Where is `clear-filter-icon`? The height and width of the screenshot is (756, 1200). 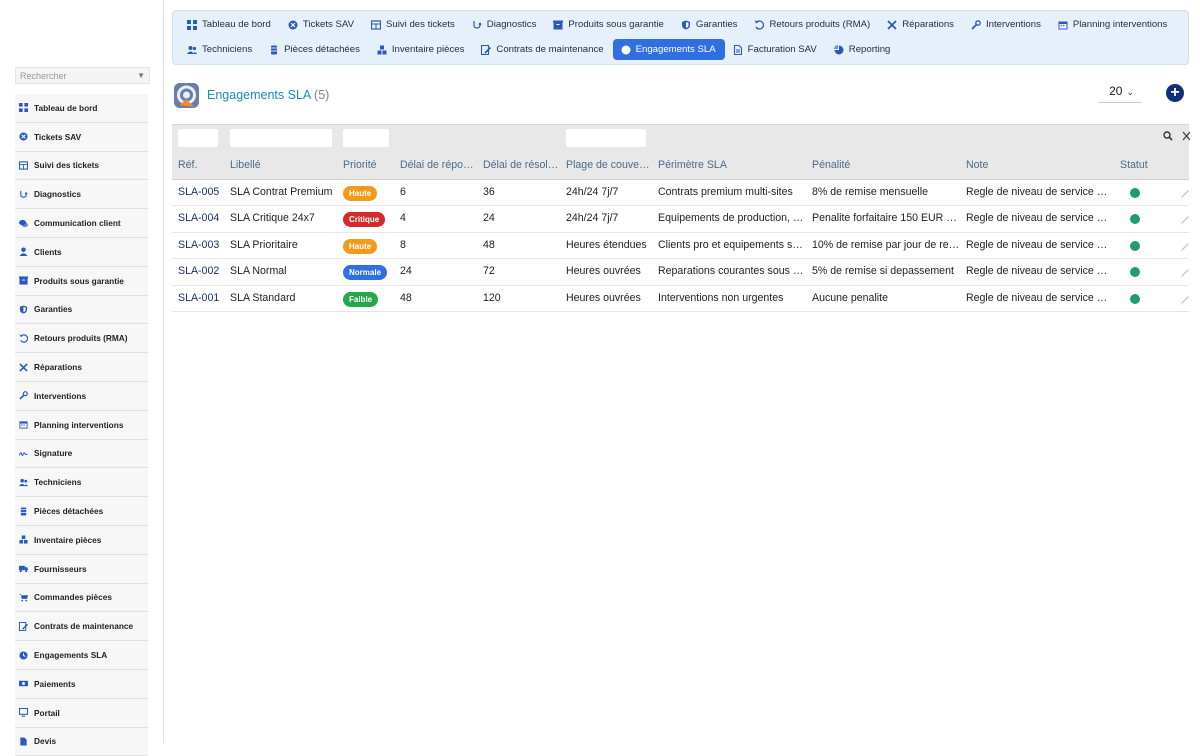 clear-filter-icon is located at coordinates (1186, 136).